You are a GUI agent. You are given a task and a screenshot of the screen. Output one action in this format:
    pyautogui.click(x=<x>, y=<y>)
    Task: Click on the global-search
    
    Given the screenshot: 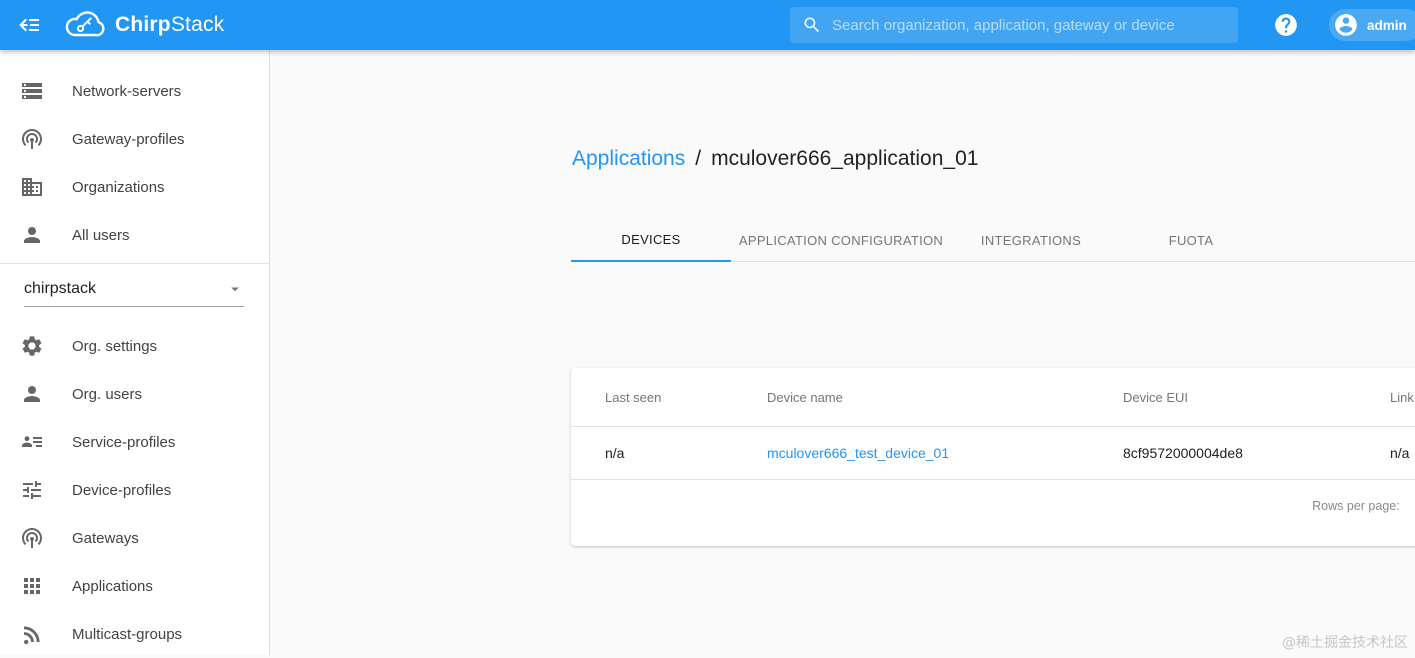 What is the action you would take?
    pyautogui.click(x=1014, y=25)
    